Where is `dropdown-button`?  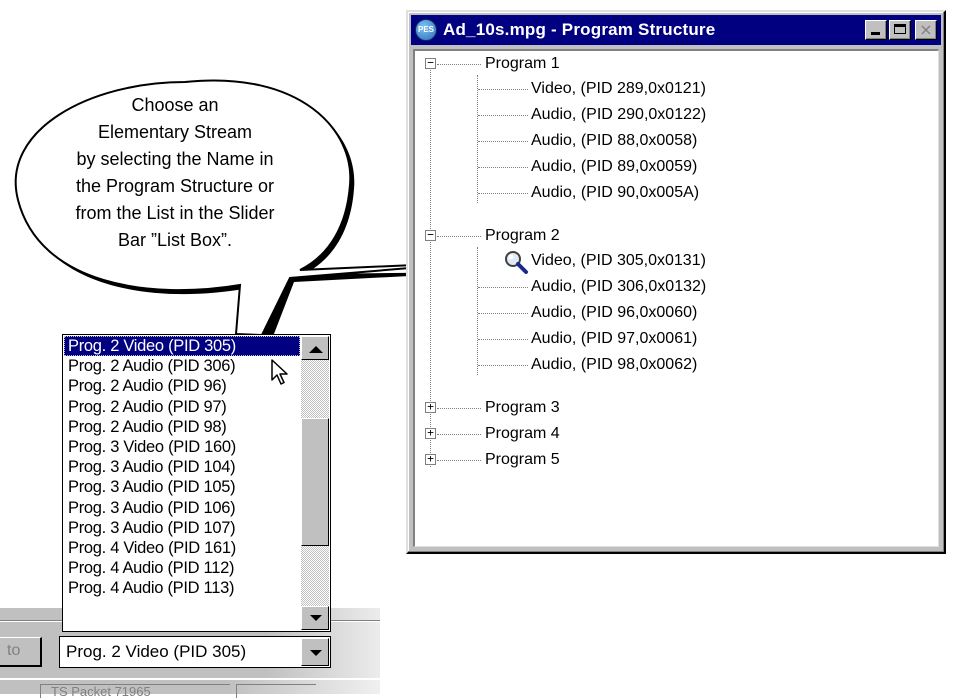
dropdown-button is located at coordinates (315, 652).